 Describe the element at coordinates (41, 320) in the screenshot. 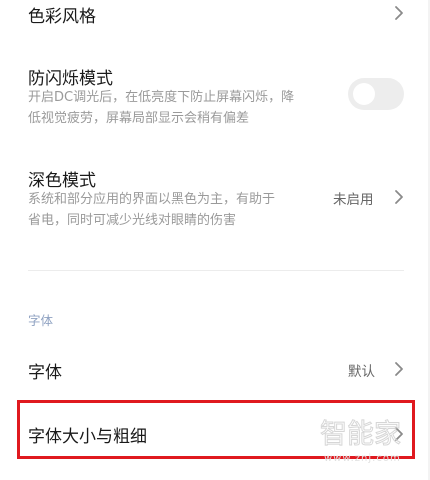

I see `font-section-header: 字体` at that location.